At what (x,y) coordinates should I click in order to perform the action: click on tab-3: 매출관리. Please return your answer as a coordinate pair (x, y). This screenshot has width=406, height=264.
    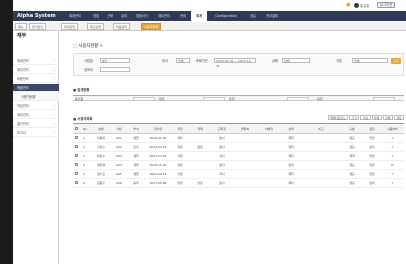
    Looking at the image, I should click on (96, 26).